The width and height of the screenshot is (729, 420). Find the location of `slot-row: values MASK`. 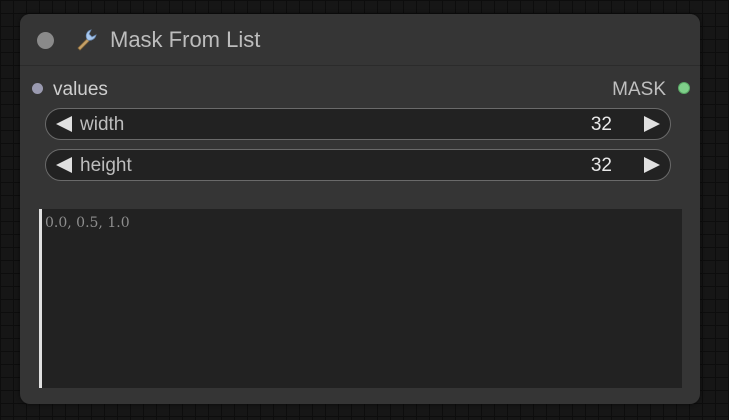

slot-row: values MASK is located at coordinates (360, 89).